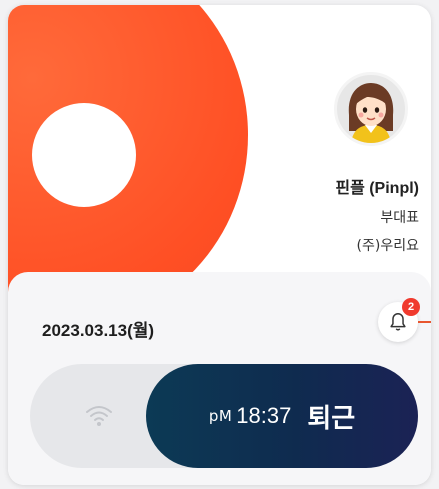 The height and width of the screenshot is (489, 439). Describe the element at coordinates (424, 322) in the screenshot. I see `notification-indicator-line` at that location.